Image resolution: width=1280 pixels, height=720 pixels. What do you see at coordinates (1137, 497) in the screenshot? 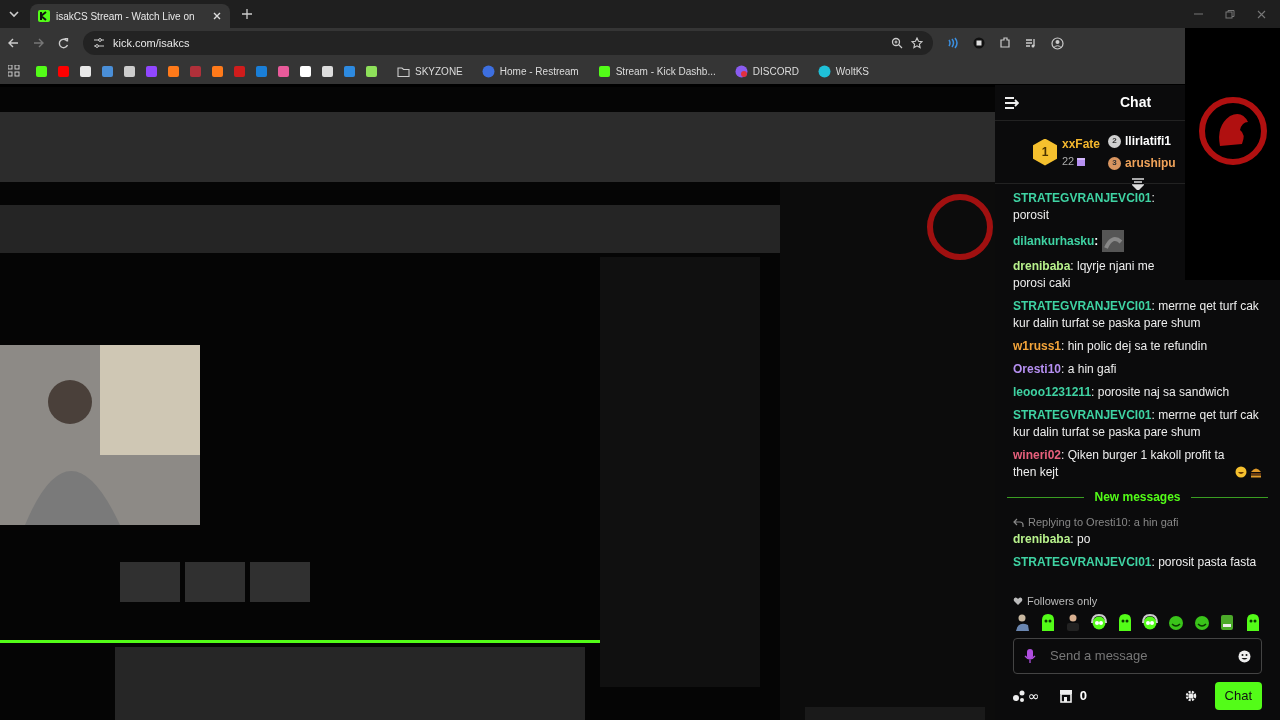
I see `new-messages-divider: New messages` at bounding box center [1137, 497].